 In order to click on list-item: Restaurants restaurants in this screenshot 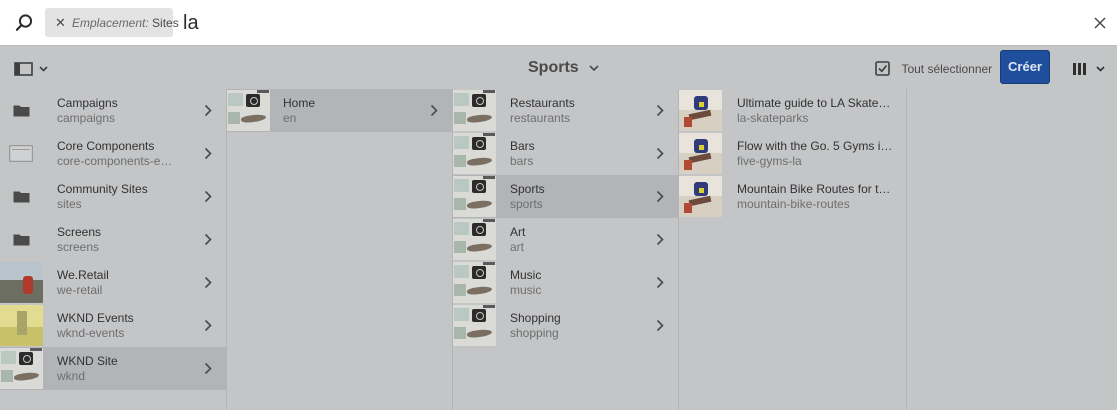, I will do `click(565, 110)`.